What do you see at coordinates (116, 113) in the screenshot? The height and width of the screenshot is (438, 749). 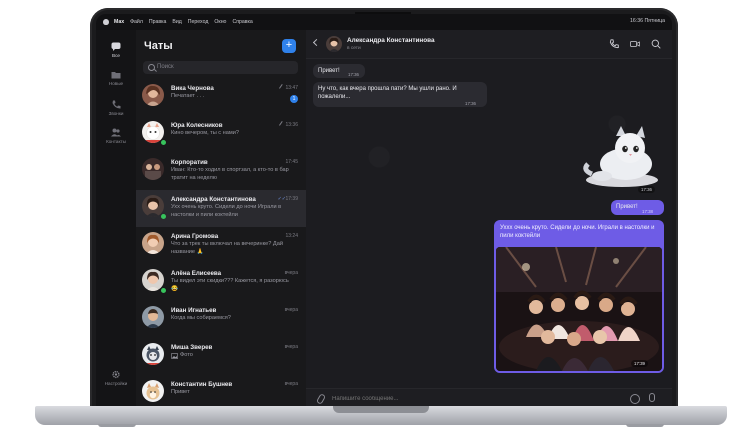 I see `rail-calls-label: Звонки` at bounding box center [116, 113].